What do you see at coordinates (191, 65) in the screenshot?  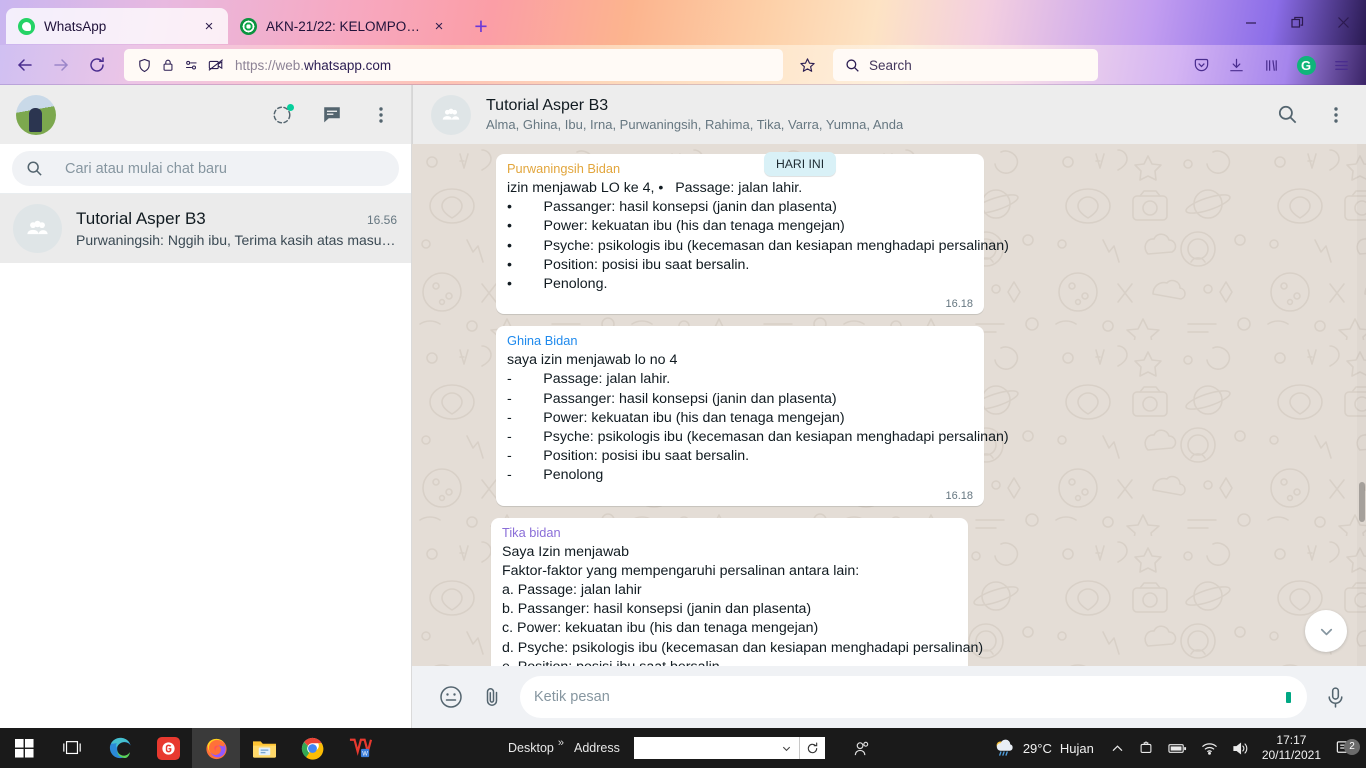 I see `permissions-icon` at bounding box center [191, 65].